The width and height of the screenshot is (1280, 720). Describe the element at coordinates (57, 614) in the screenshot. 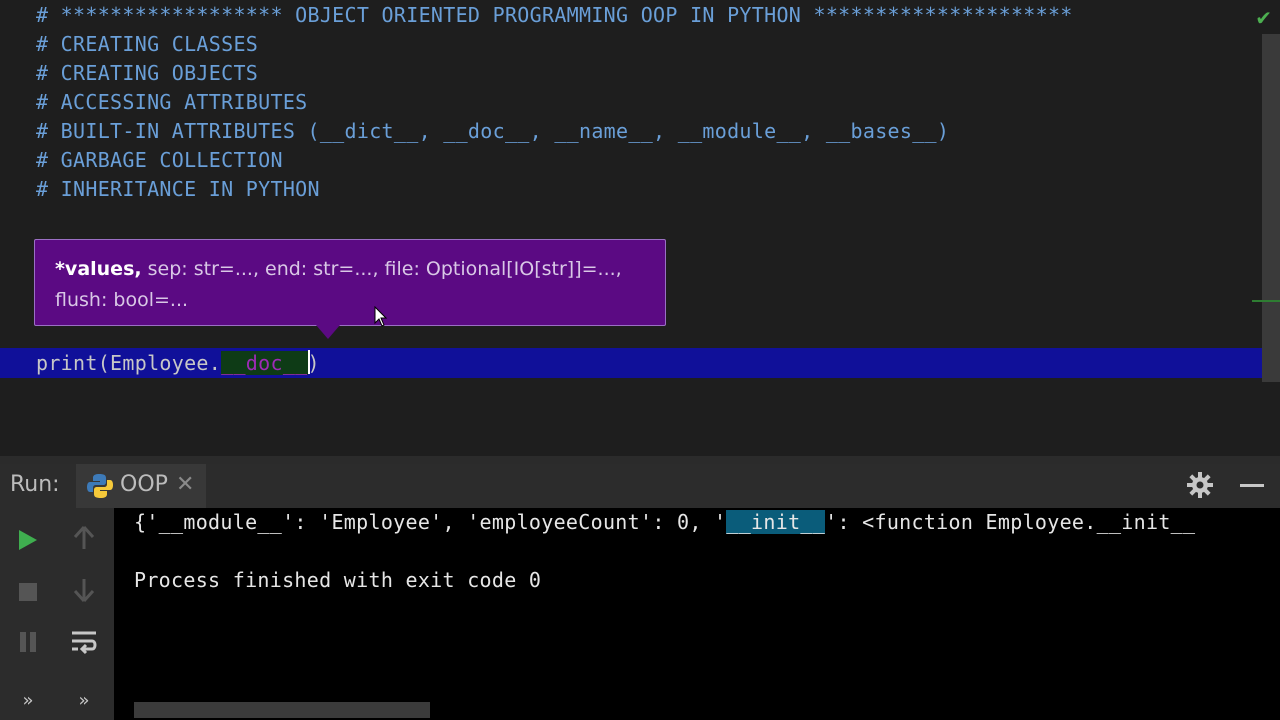

I see `run-toolbar: » »` at that location.